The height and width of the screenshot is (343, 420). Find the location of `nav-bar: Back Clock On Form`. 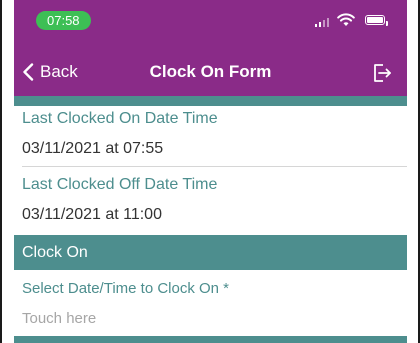

nav-bar: Back Clock On Form is located at coordinates (210, 74).